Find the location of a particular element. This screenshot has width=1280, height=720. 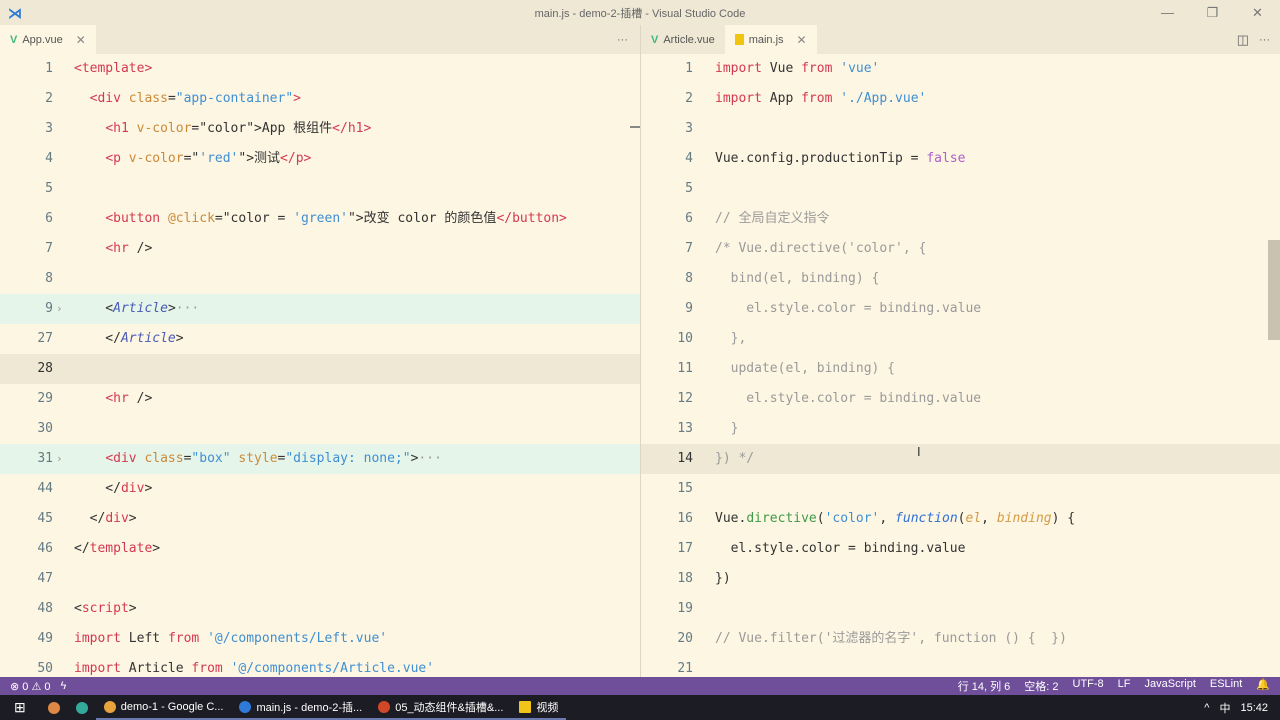

overview-ruler-marker is located at coordinates (635, 127).